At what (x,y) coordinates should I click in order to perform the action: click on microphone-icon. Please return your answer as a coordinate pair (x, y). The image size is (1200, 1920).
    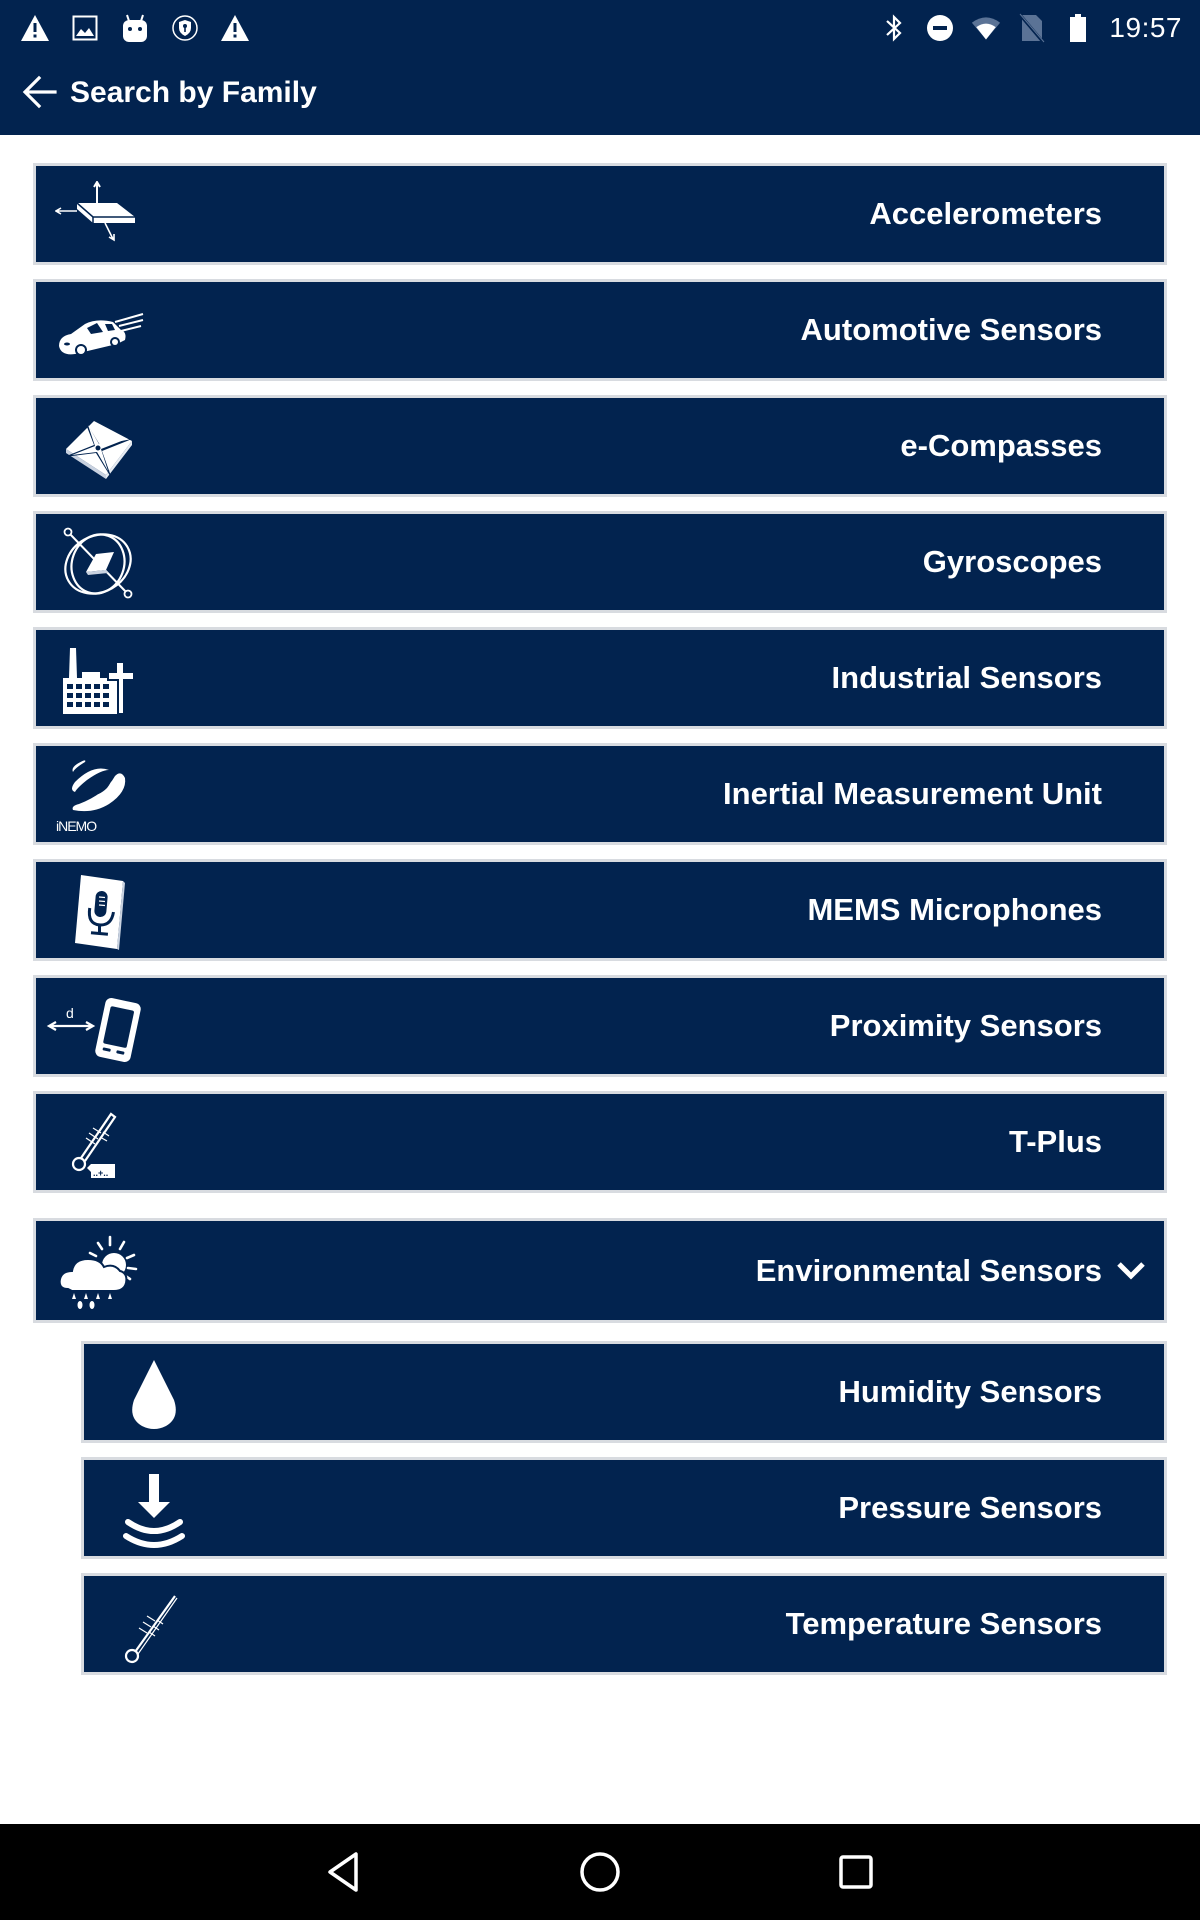
    Looking at the image, I should click on (100, 912).